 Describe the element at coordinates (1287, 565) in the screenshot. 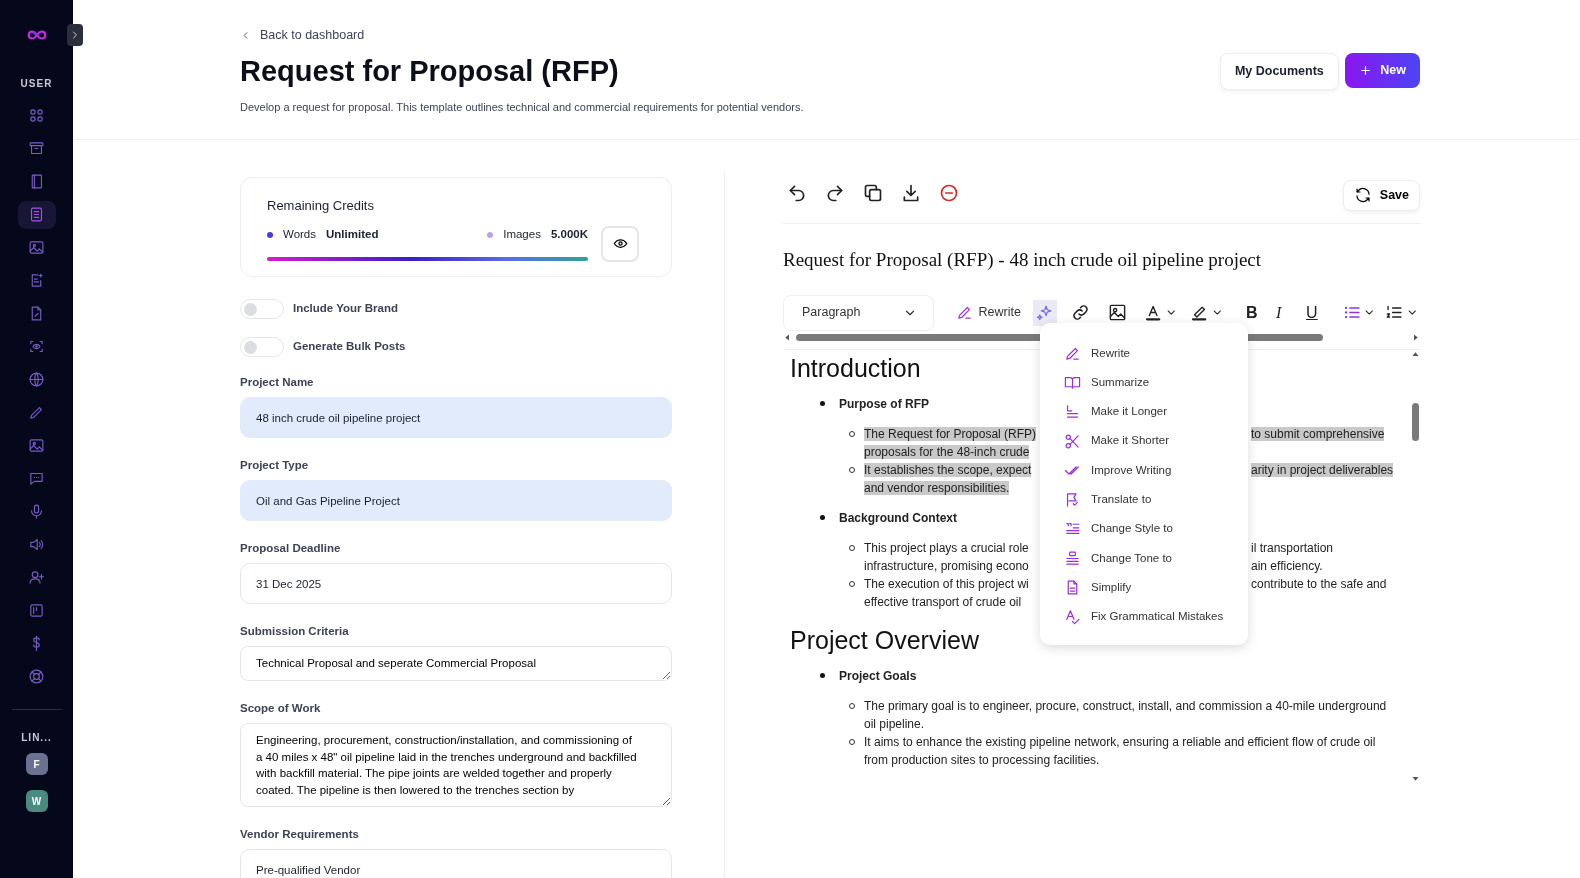

I see `paragraph-text: ain efficiency.` at that location.